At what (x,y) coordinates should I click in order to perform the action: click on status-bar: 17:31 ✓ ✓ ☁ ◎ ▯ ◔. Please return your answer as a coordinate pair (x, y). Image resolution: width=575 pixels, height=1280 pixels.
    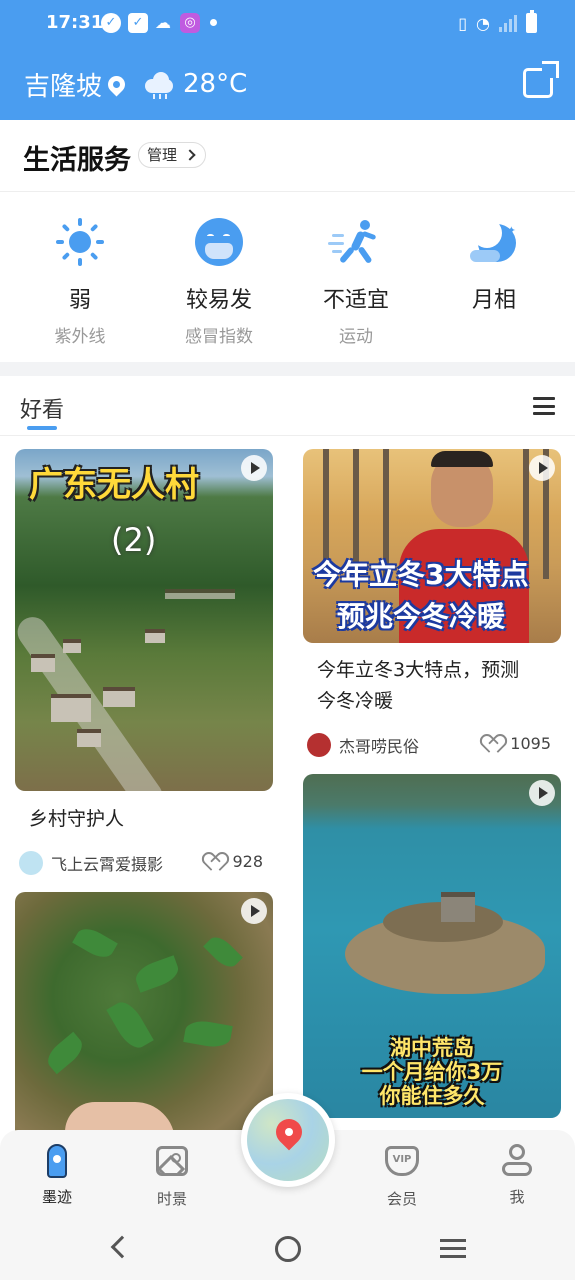
    Looking at the image, I should click on (287, 24).